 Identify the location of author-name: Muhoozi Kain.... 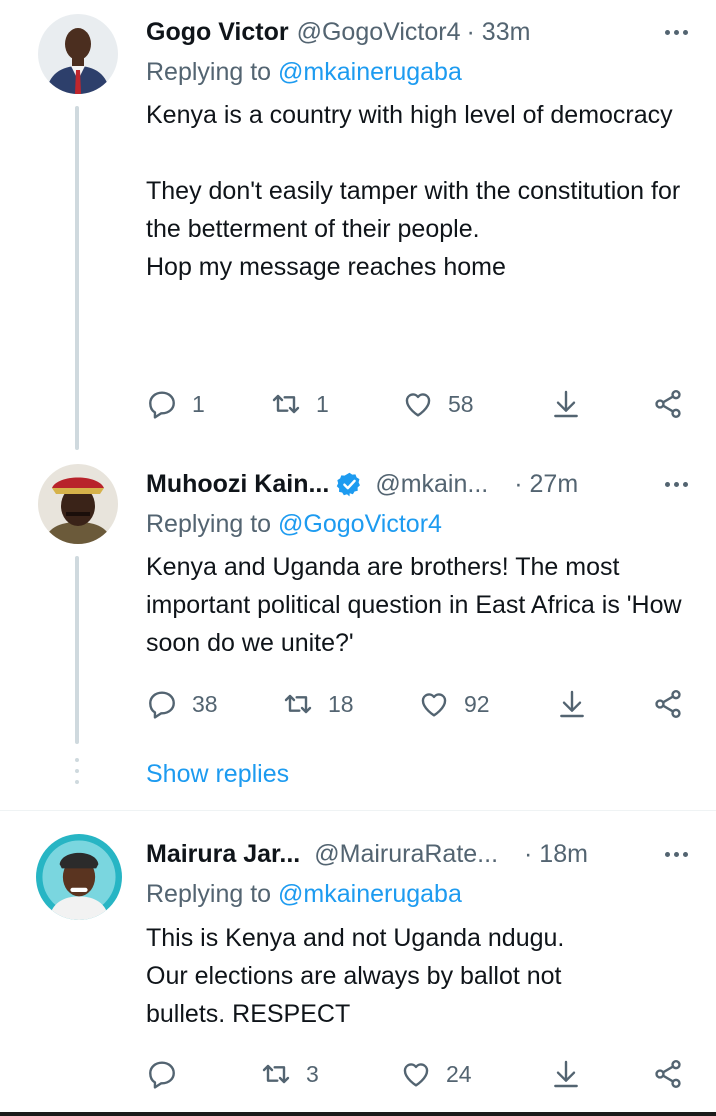
(237, 484).